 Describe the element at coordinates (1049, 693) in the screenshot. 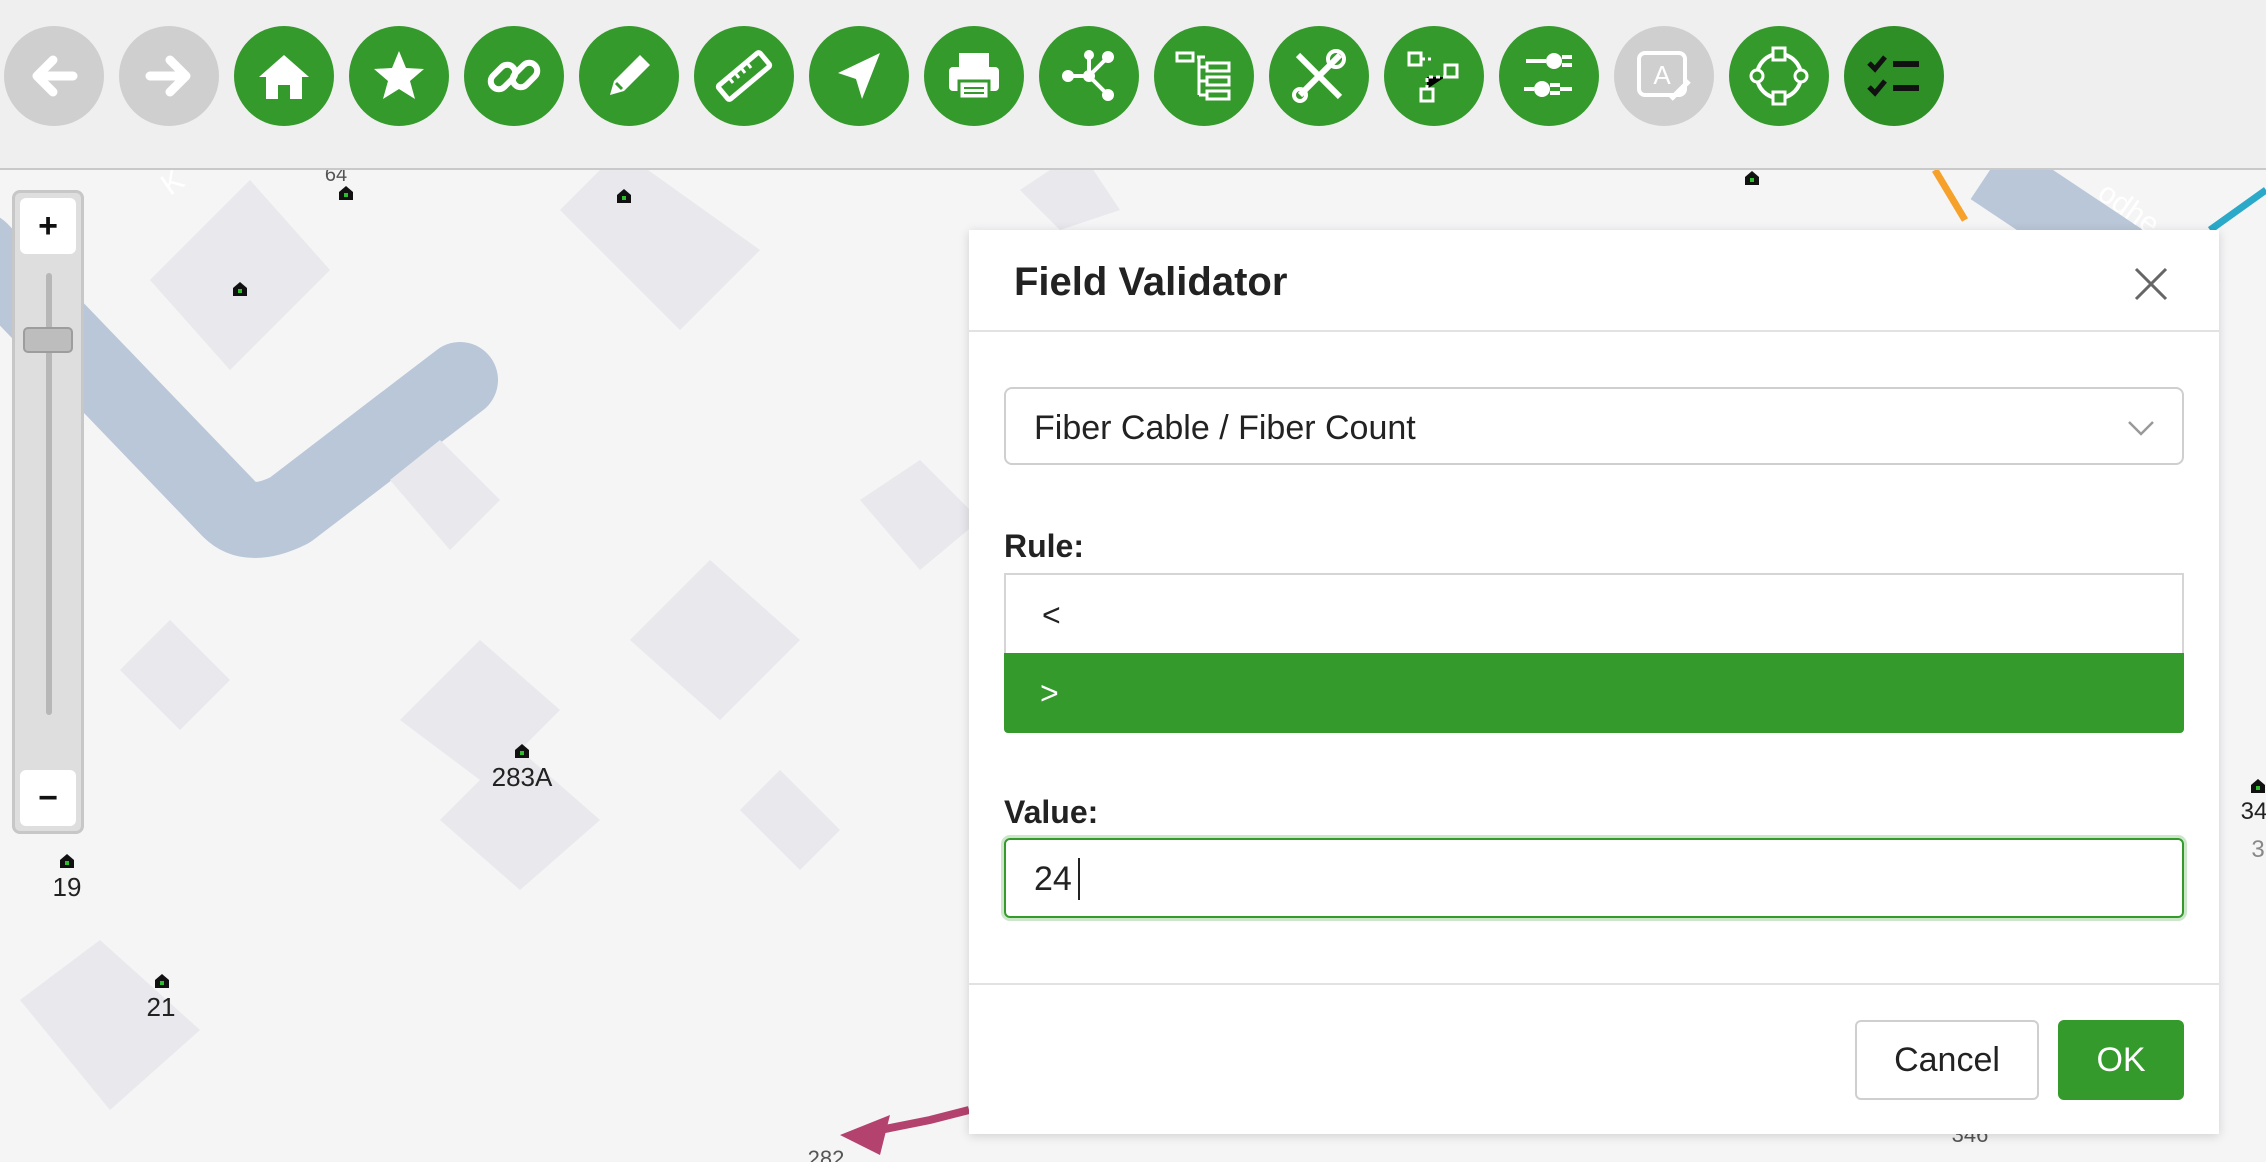

I see `rule-option-label: >` at that location.